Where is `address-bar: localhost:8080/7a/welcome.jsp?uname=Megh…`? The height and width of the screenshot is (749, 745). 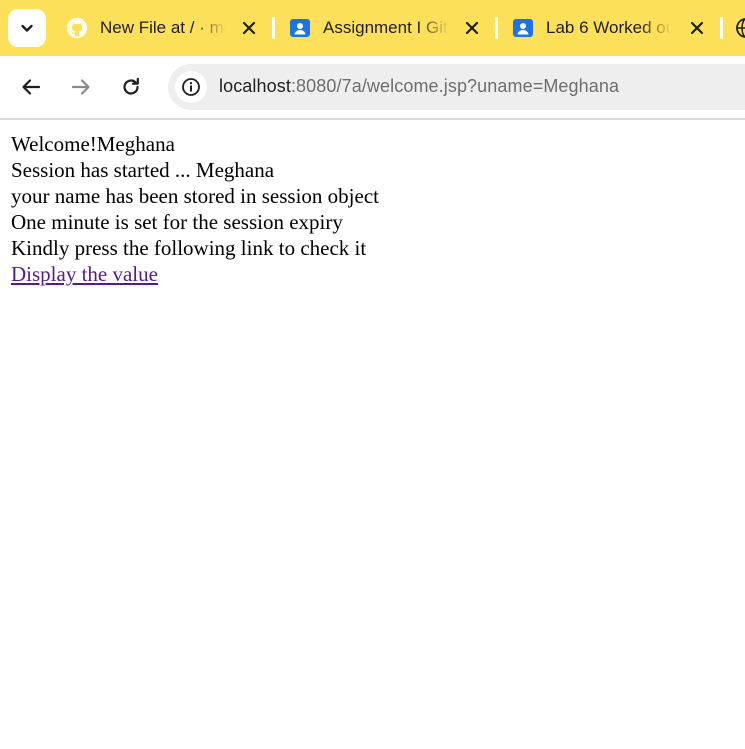 address-bar: localhost:8080/7a/welcome.jsp?uname=Megh… is located at coordinates (456, 87).